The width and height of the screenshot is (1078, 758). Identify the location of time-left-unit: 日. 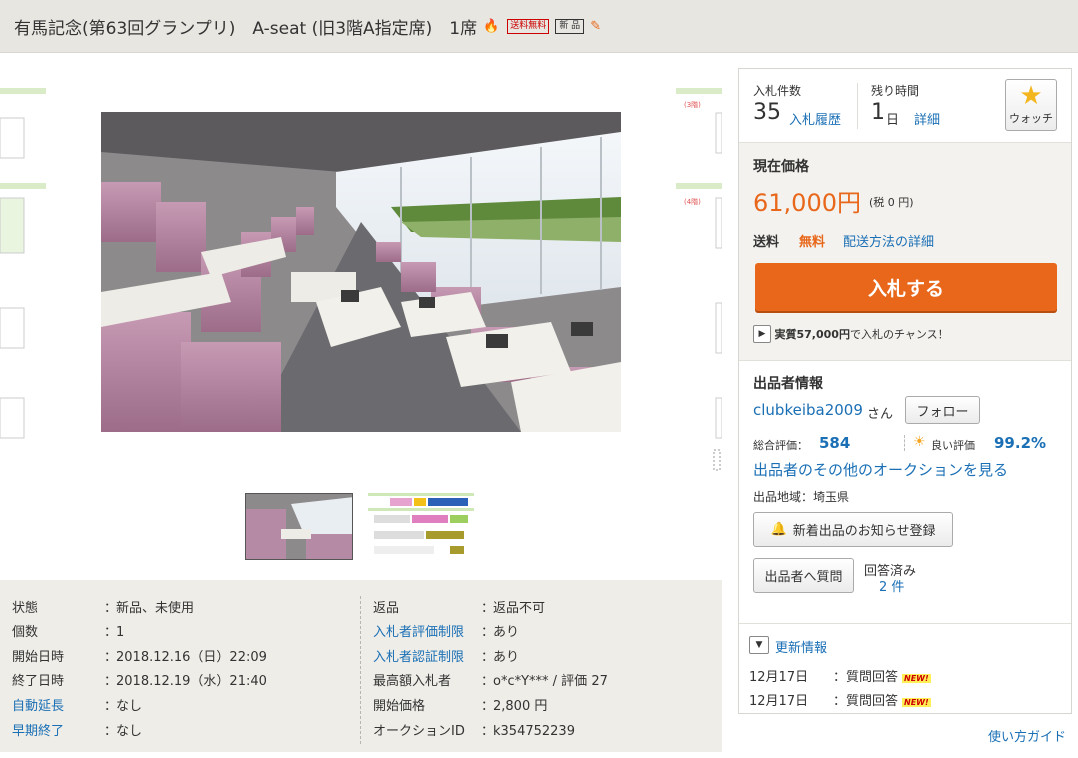
(893, 120).